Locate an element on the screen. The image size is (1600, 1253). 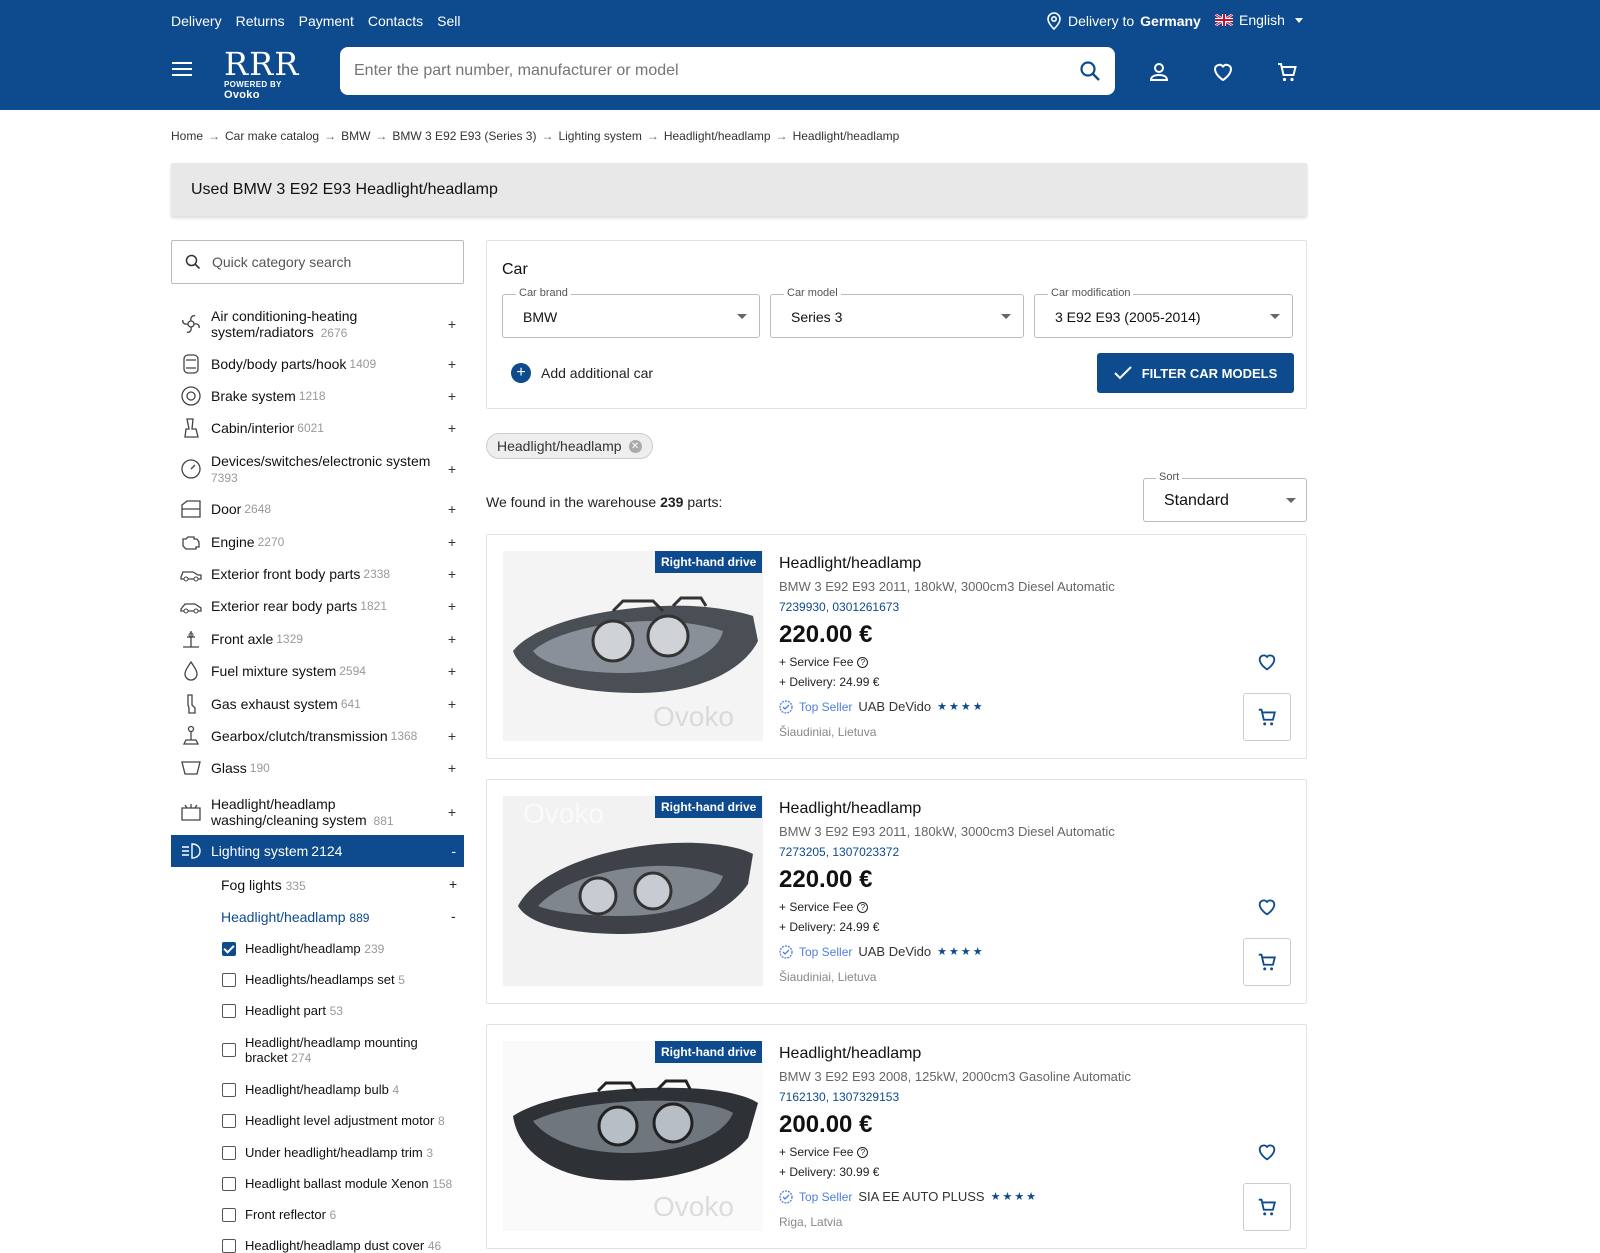
car-modification-select: Car modification 3 E92 E93 (2005-2014) is located at coordinates (1163, 312).